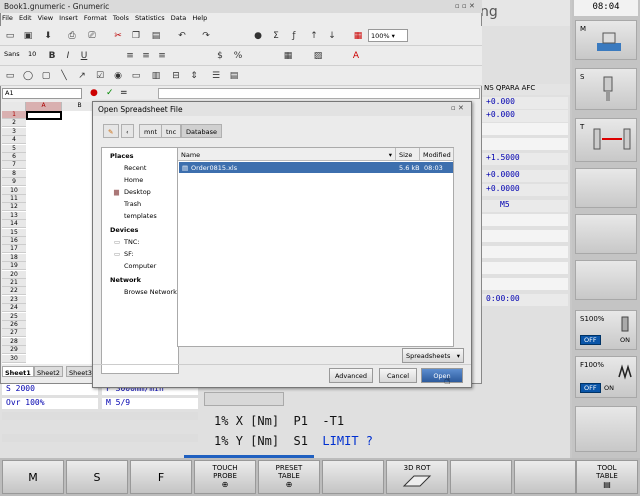 The width and height of the screenshot is (640, 496). What do you see at coordinates (68, 18) in the screenshot?
I see `menu-insert: Insert` at bounding box center [68, 18].